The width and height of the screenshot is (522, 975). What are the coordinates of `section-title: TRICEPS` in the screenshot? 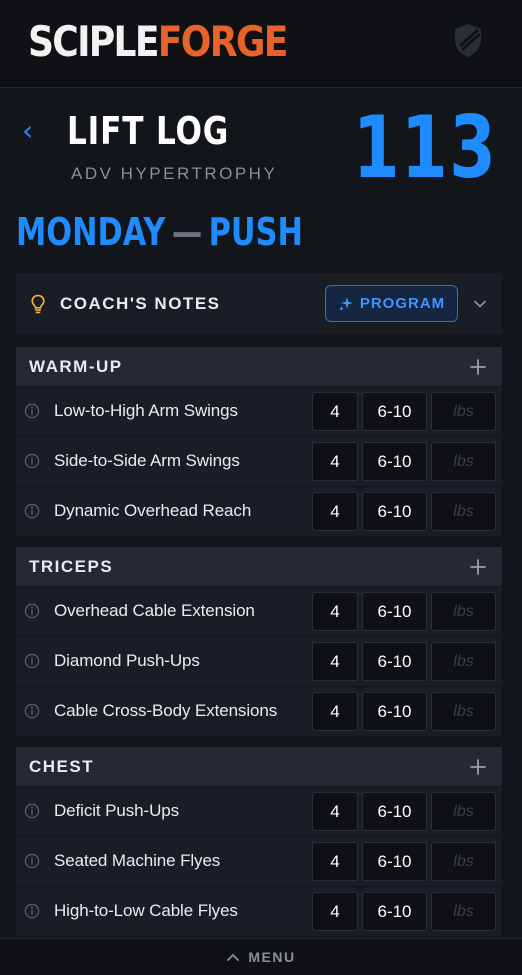 It's located at (71, 566).